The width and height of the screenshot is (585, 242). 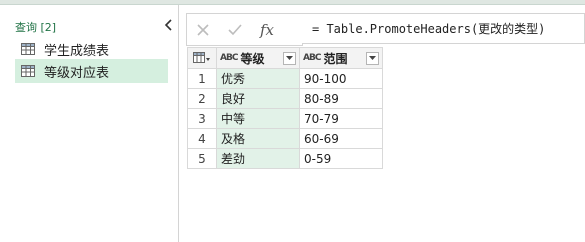 I want to click on range-cell: 80-89, so click(x=341, y=98).